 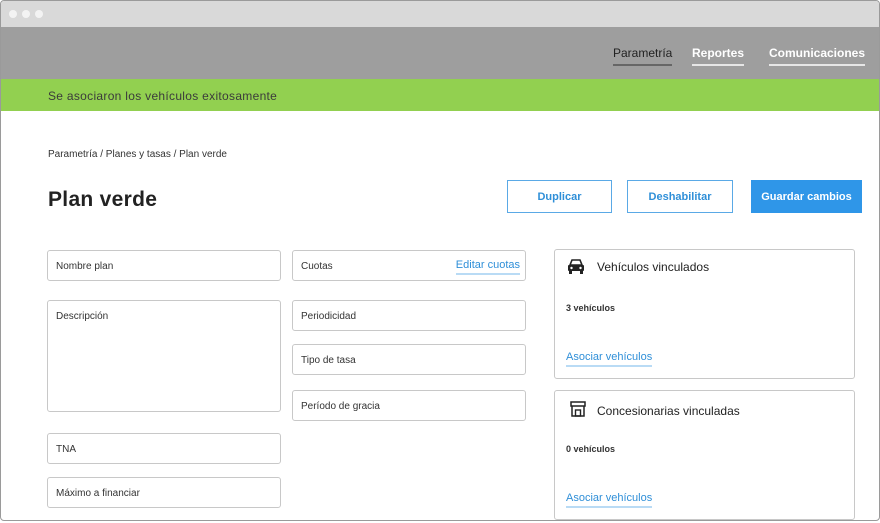 What do you see at coordinates (82, 316) in the screenshot?
I see `descripcion-label: Descripción` at bounding box center [82, 316].